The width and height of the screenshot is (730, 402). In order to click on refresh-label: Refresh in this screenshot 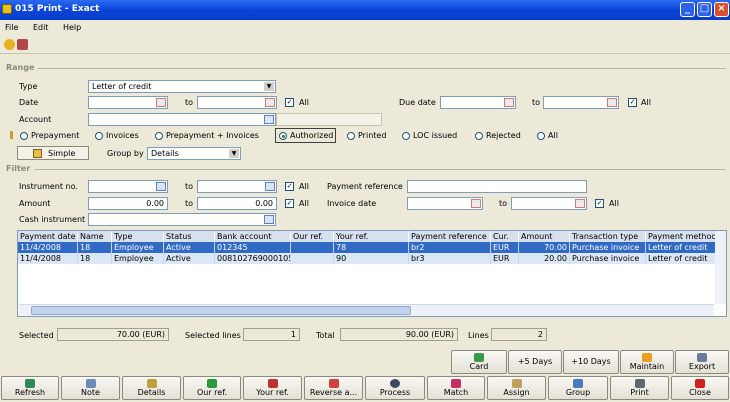, I will do `click(30, 392)`.